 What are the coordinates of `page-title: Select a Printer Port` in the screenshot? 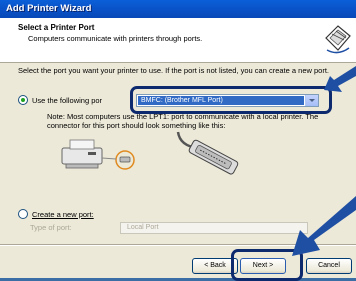 It's located at (56, 27).